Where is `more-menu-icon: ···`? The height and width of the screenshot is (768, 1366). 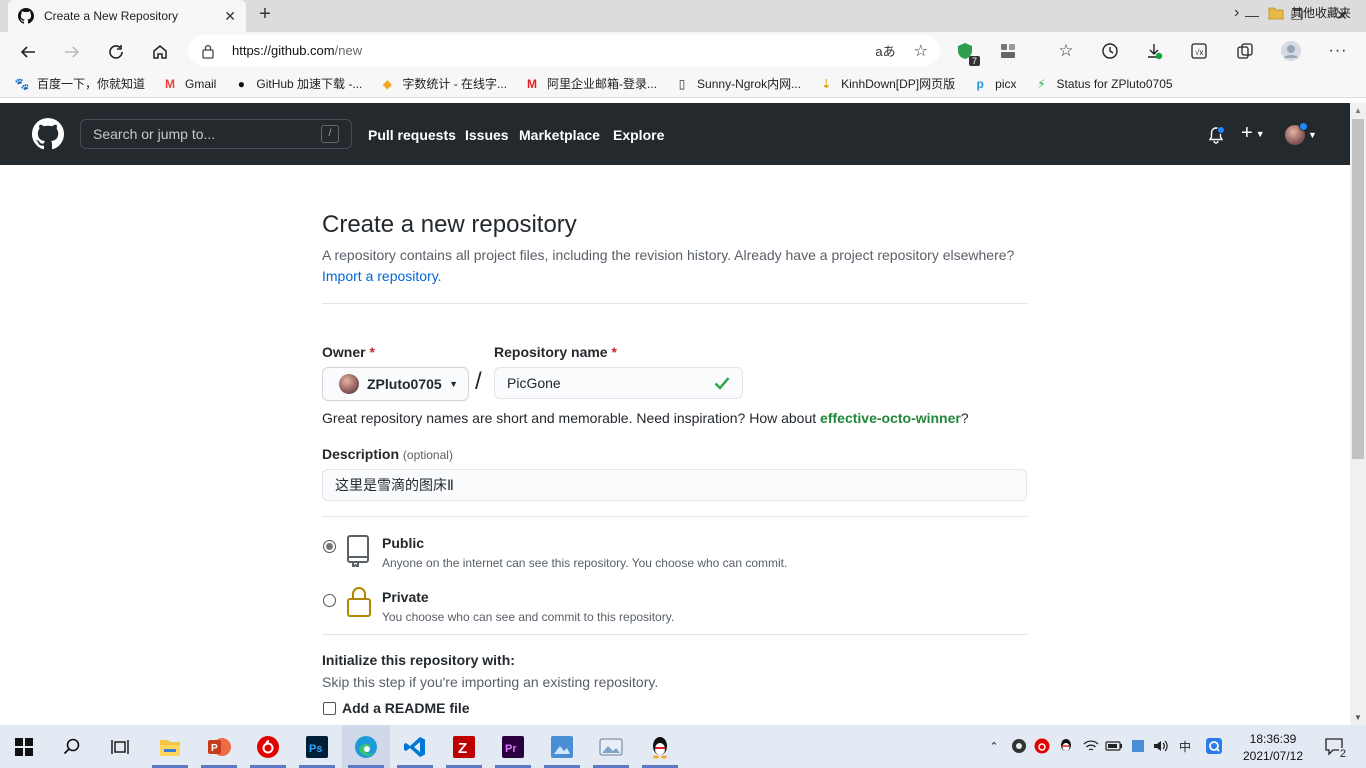 more-menu-icon: ··· is located at coordinates (1338, 51).